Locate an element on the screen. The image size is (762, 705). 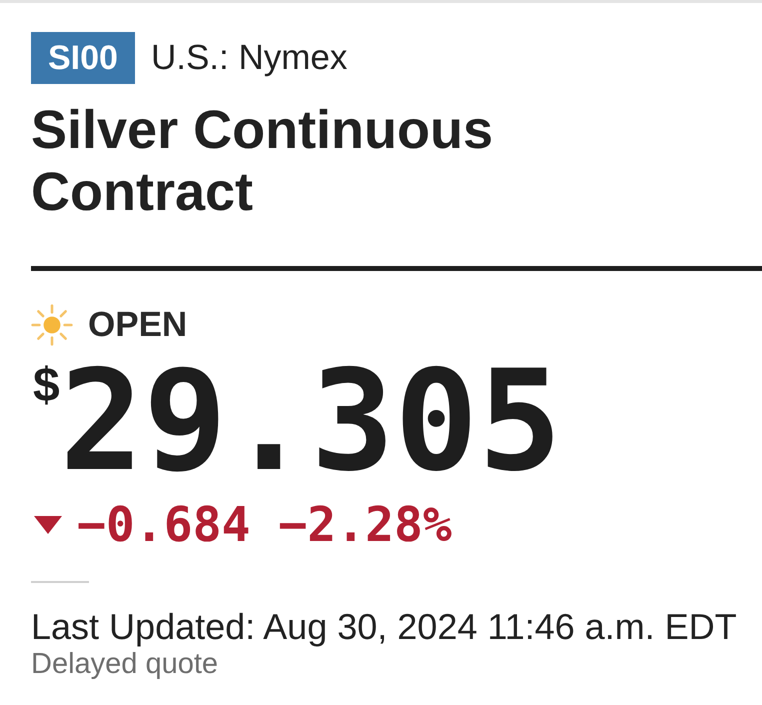
exchange-label: U.S.: Nymex is located at coordinates (249, 58).